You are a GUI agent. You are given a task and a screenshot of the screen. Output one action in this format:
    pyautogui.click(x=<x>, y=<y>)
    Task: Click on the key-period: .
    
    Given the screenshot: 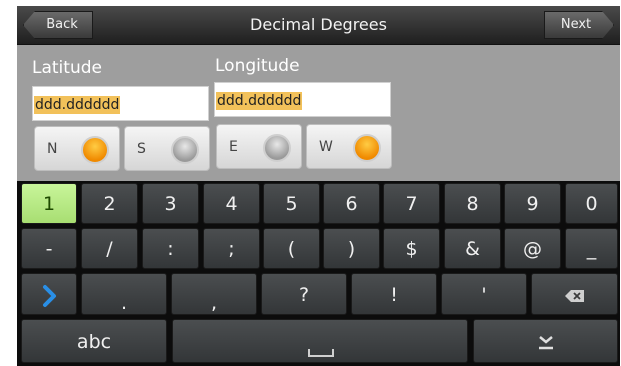 What is the action you would take?
    pyautogui.click(x=124, y=294)
    